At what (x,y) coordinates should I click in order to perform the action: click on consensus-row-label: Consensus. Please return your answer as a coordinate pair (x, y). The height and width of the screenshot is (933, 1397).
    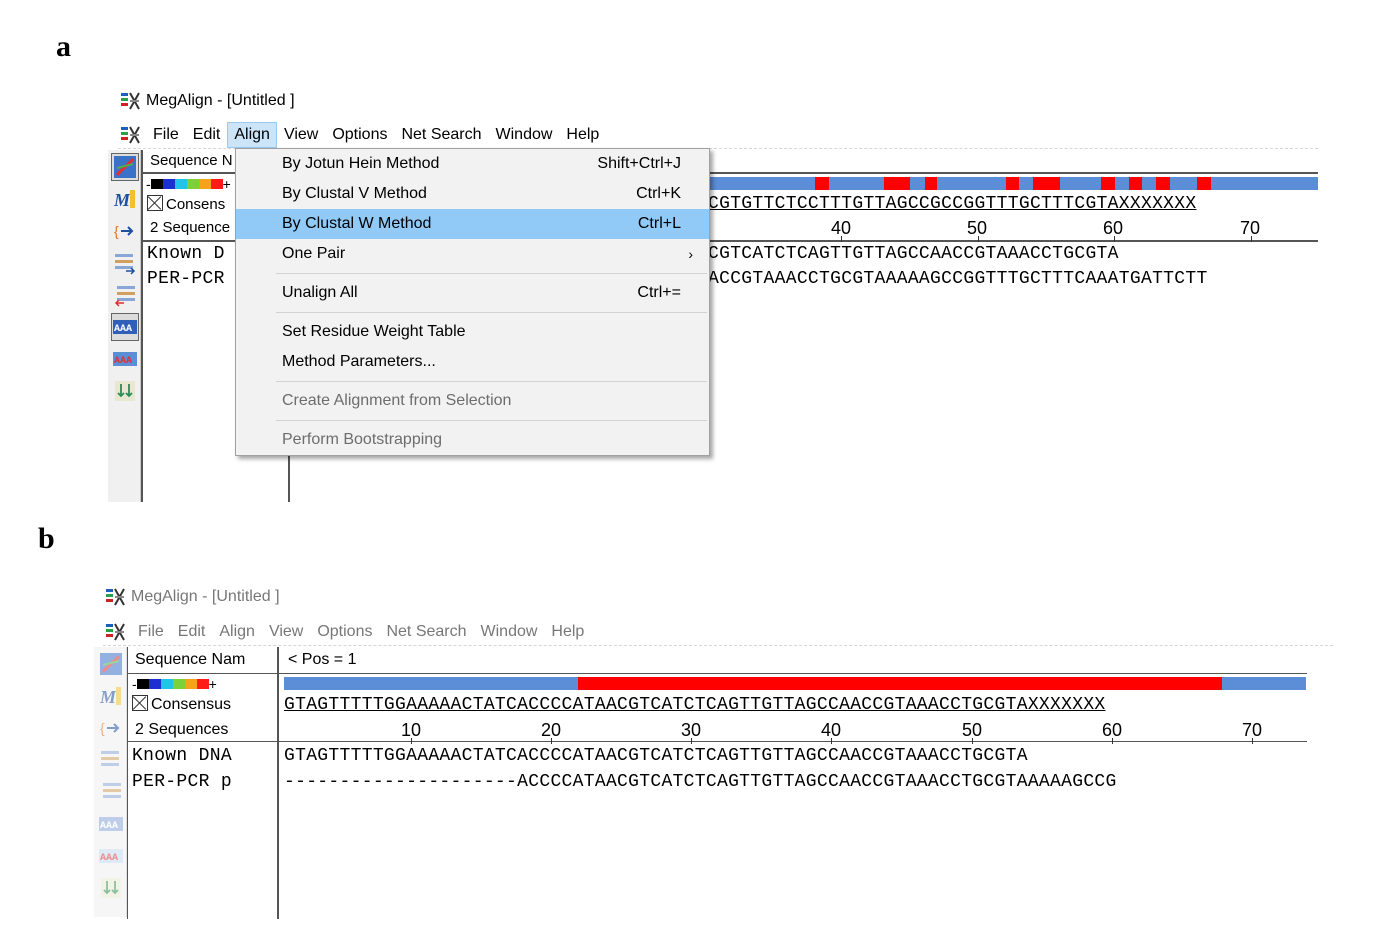
    Looking at the image, I should click on (202, 704).